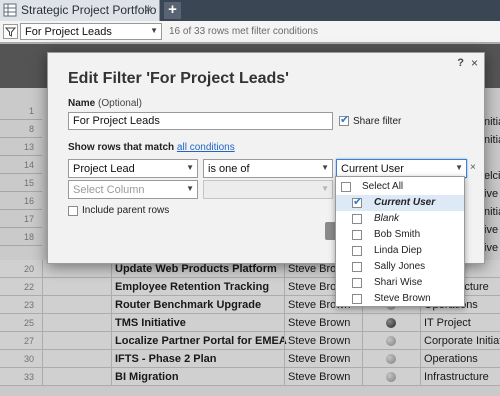 The width and height of the screenshot is (500, 396). I want to click on dropdown-option: Select All, so click(400, 187).